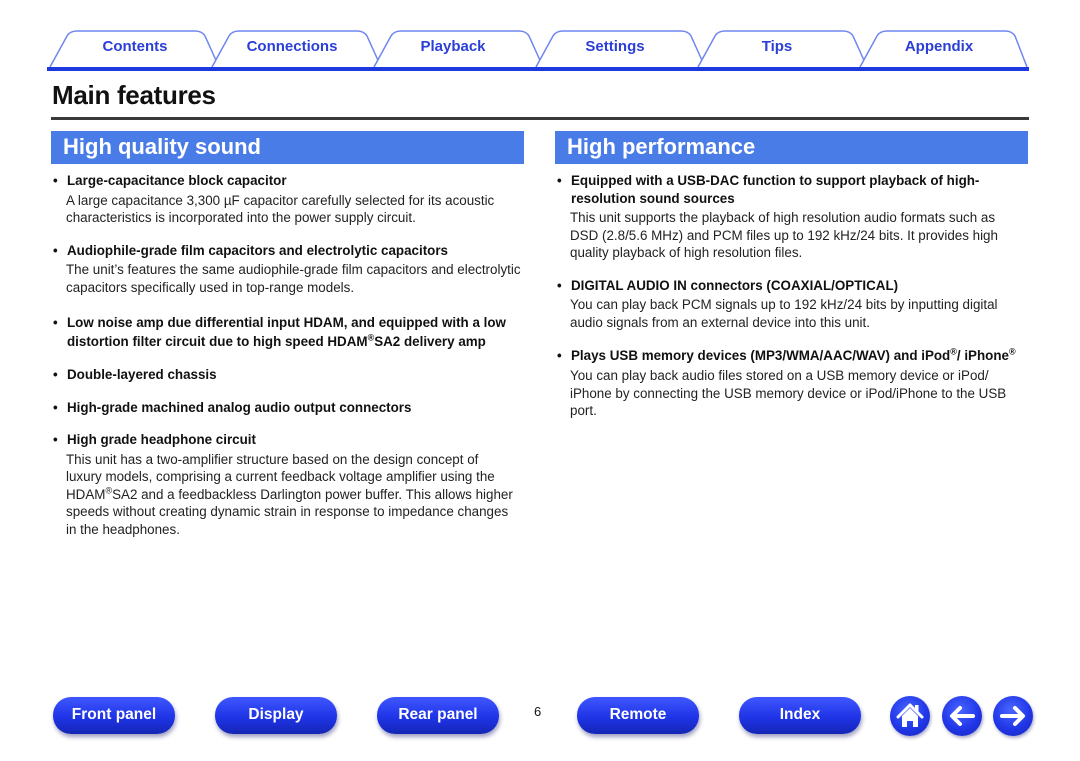 Image resolution: width=1080 pixels, height=761 pixels. I want to click on index-button: Index, so click(800, 715).